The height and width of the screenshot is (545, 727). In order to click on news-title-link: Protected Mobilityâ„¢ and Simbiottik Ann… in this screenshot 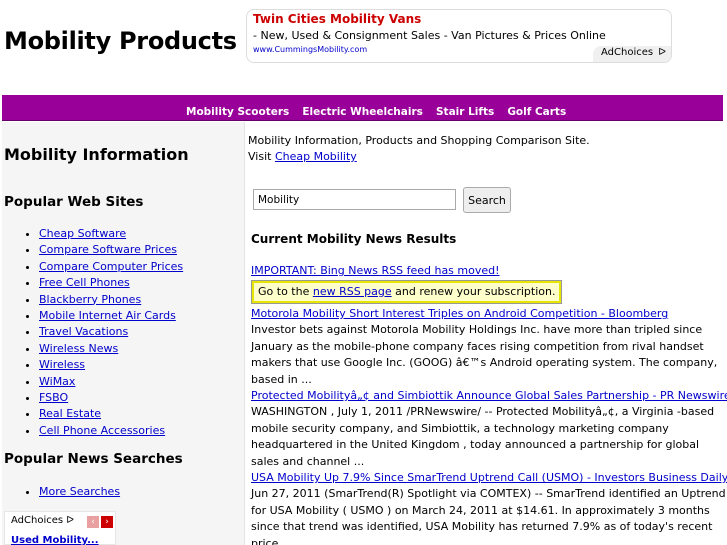, I will do `click(489, 396)`.